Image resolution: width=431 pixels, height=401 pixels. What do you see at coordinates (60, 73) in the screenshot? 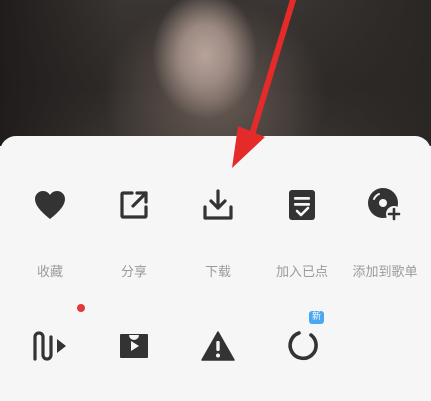
I see `video-shade-left` at bounding box center [60, 73].